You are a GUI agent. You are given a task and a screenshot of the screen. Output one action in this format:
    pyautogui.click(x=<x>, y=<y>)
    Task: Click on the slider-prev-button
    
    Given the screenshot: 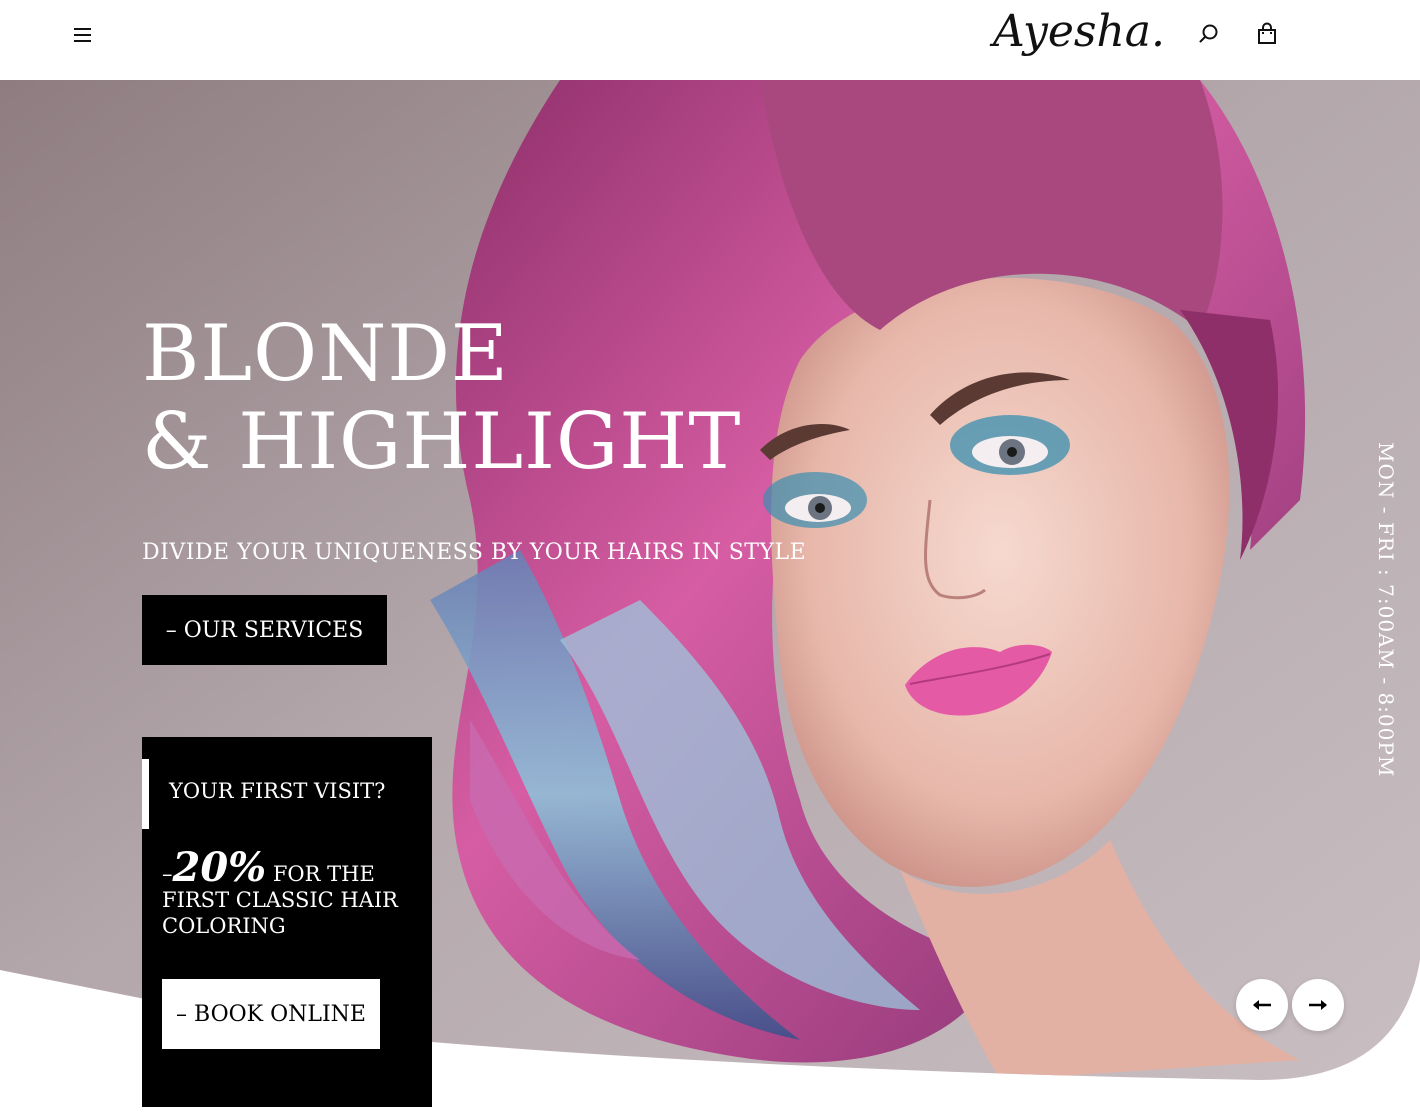 What is the action you would take?
    pyautogui.click(x=1262, y=1005)
    